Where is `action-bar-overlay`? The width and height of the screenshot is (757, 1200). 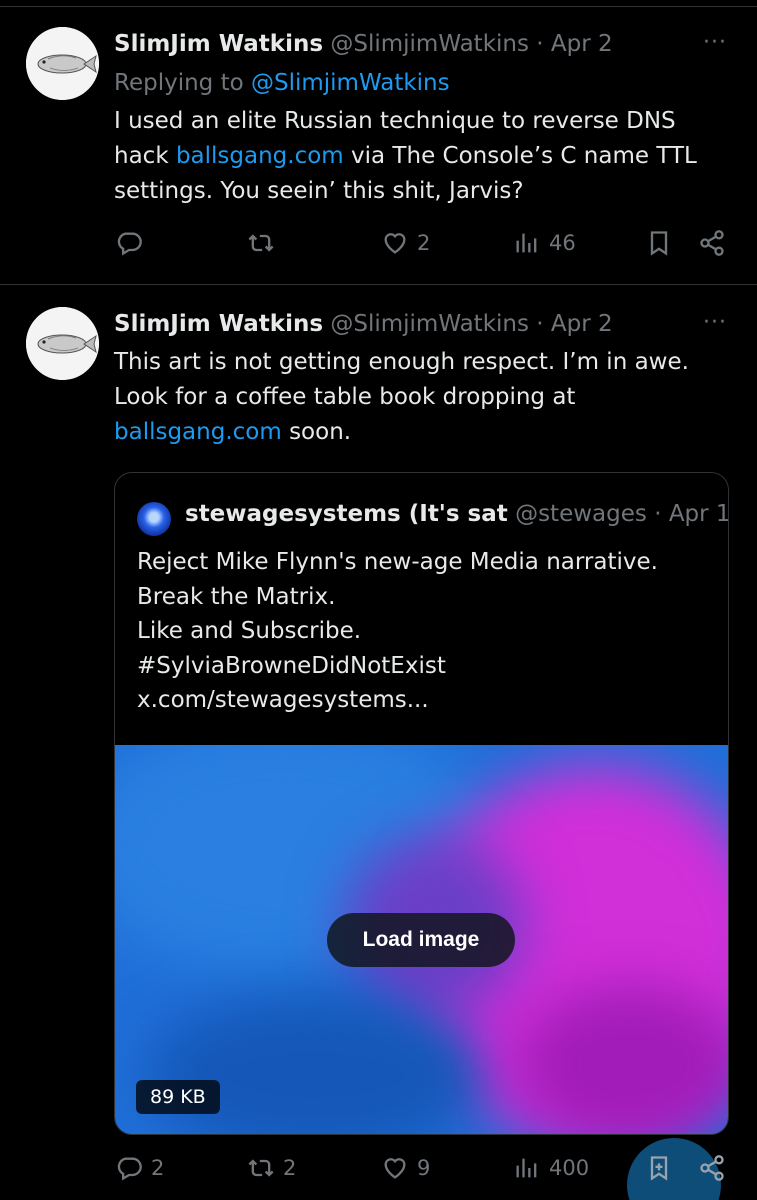
action-bar-overlay is located at coordinates (378, 1172).